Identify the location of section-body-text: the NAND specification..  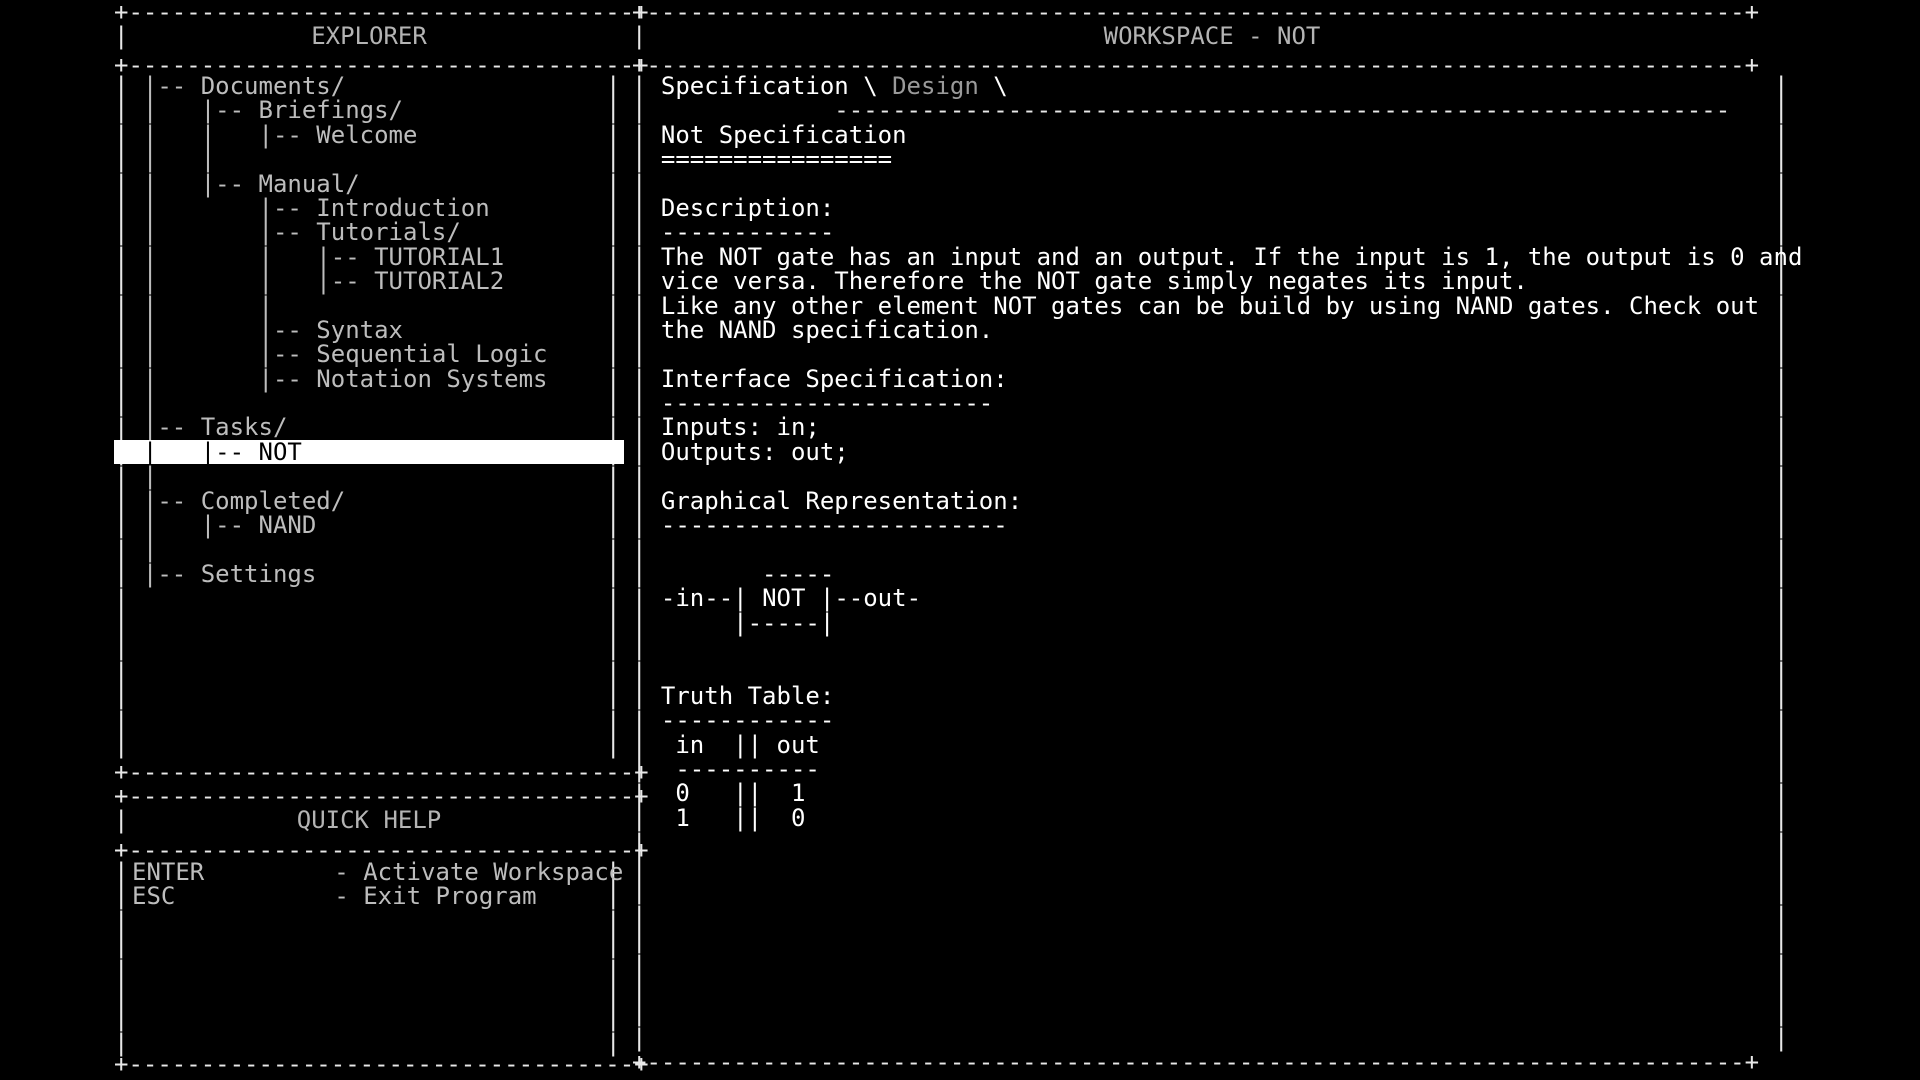
(827, 329).